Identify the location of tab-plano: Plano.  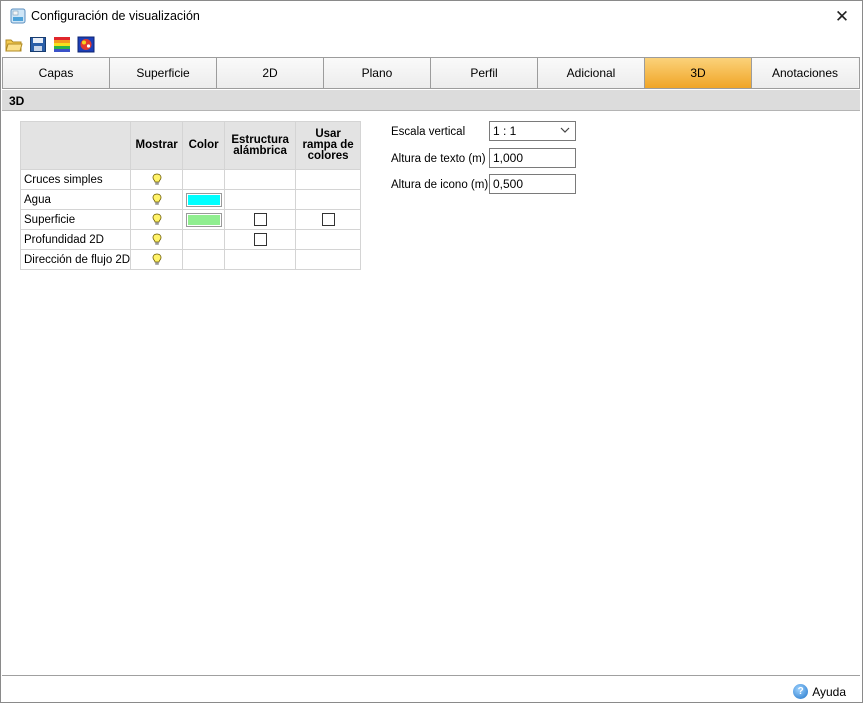
(377, 73).